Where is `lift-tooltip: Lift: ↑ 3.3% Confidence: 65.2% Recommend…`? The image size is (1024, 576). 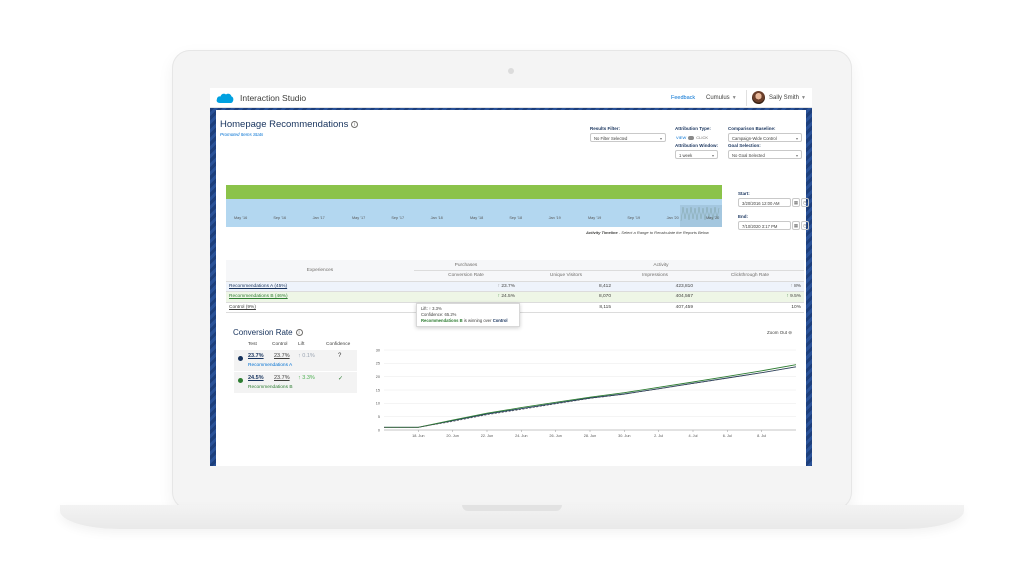 lift-tooltip: Lift: ↑ 3.3% Confidence: 65.2% Recommend… is located at coordinates (468, 315).